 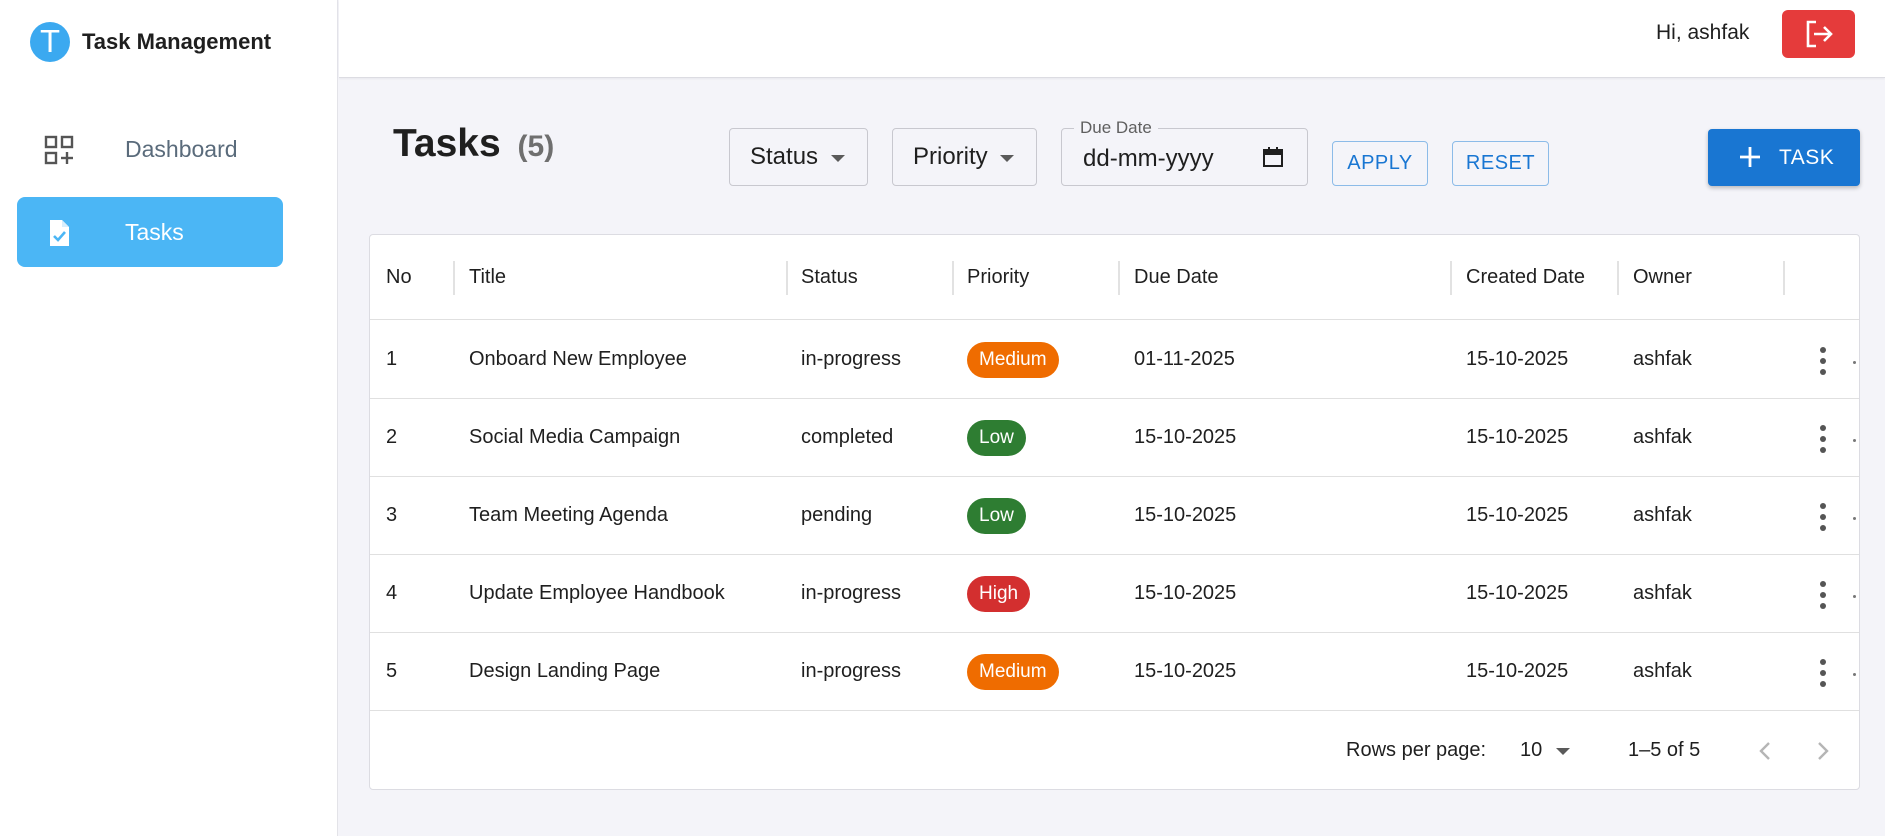 I want to click on logout-button, so click(x=1818, y=34).